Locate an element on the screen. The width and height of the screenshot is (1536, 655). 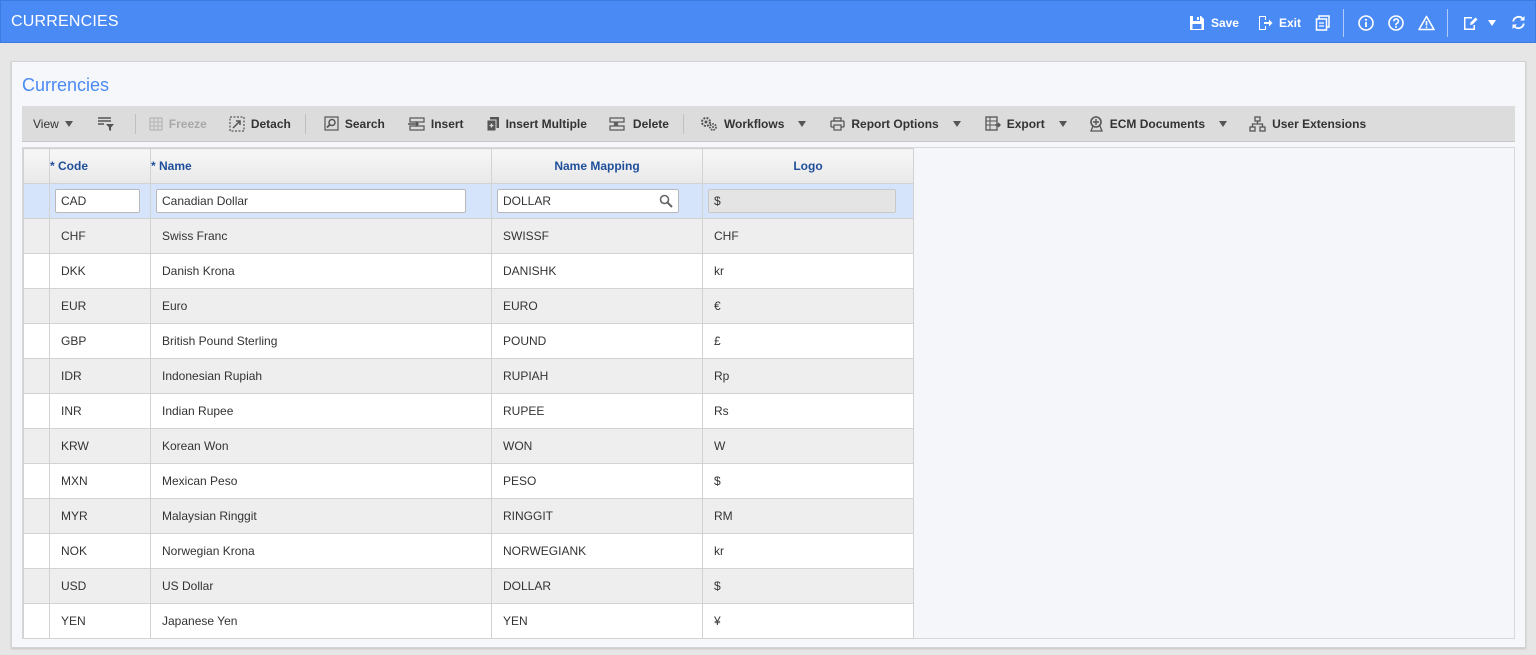
freeze-button: Freeze is located at coordinates (178, 124).